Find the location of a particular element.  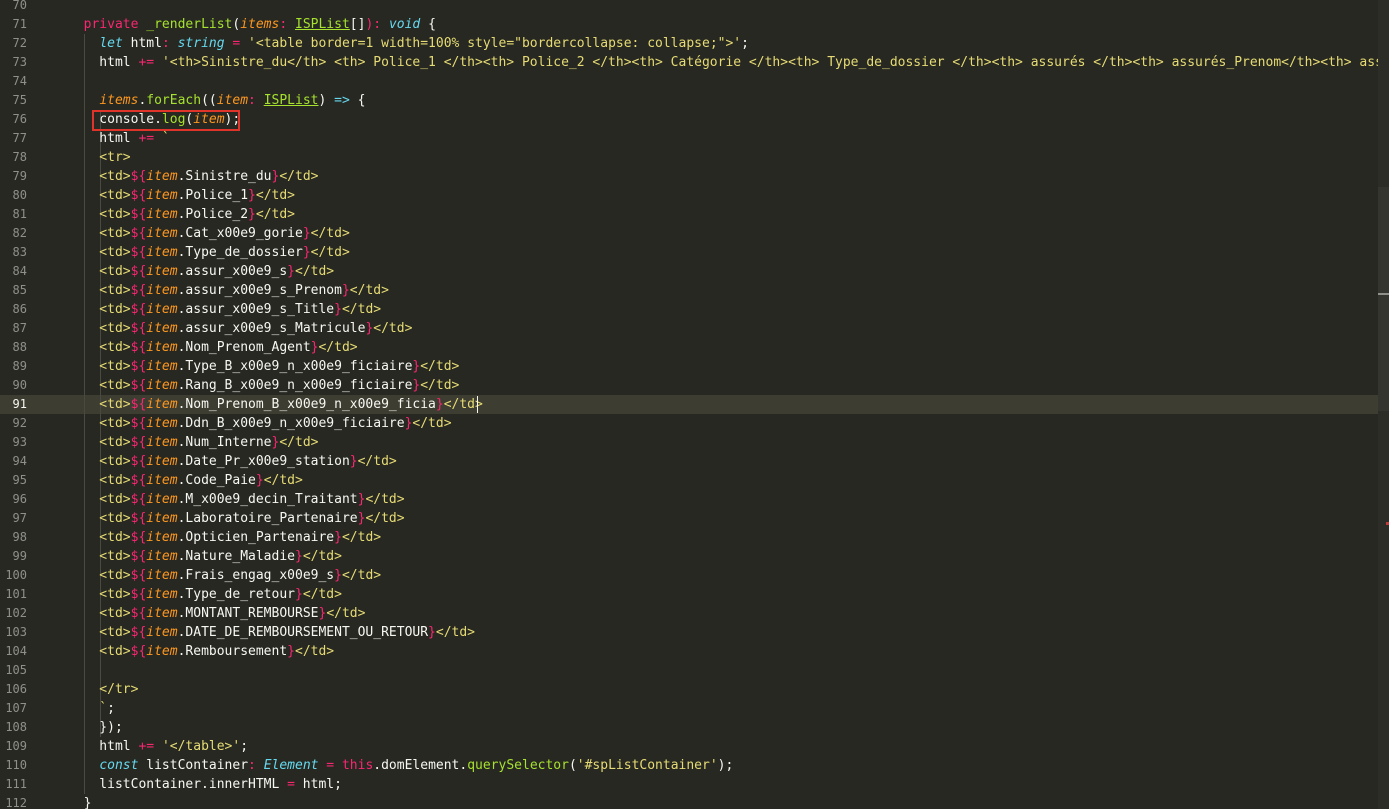

code-text: <td>${item.Nom_Prenom_Agent}</td> is located at coordinates (212, 347).